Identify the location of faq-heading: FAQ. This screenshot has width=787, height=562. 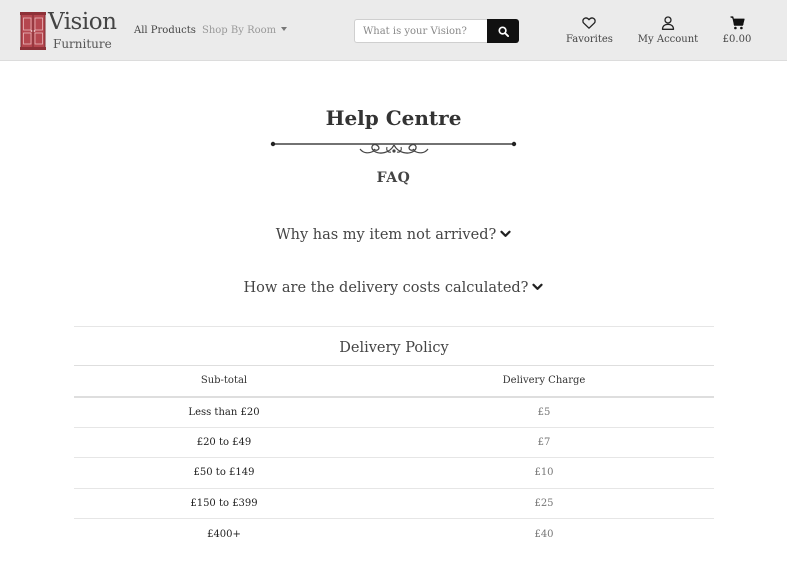
(393, 178).